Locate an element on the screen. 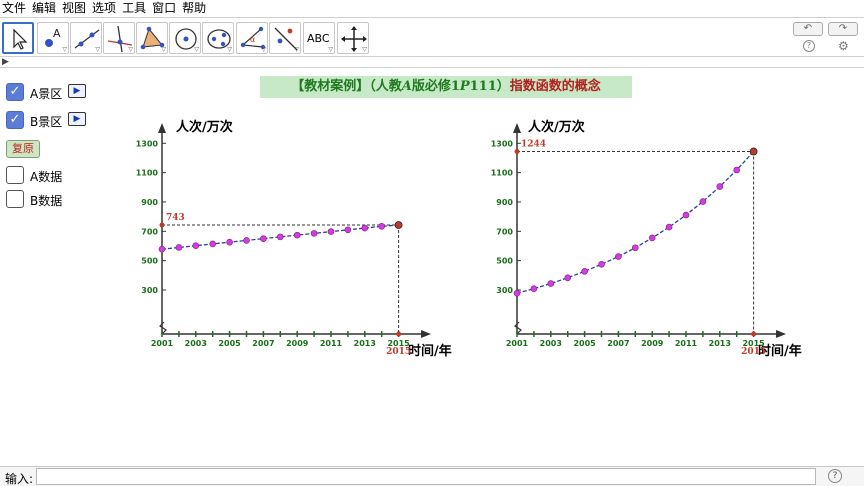 The image size is (864, 486). chart-b-highlight-y-marker is located at coordinates (517, 152).